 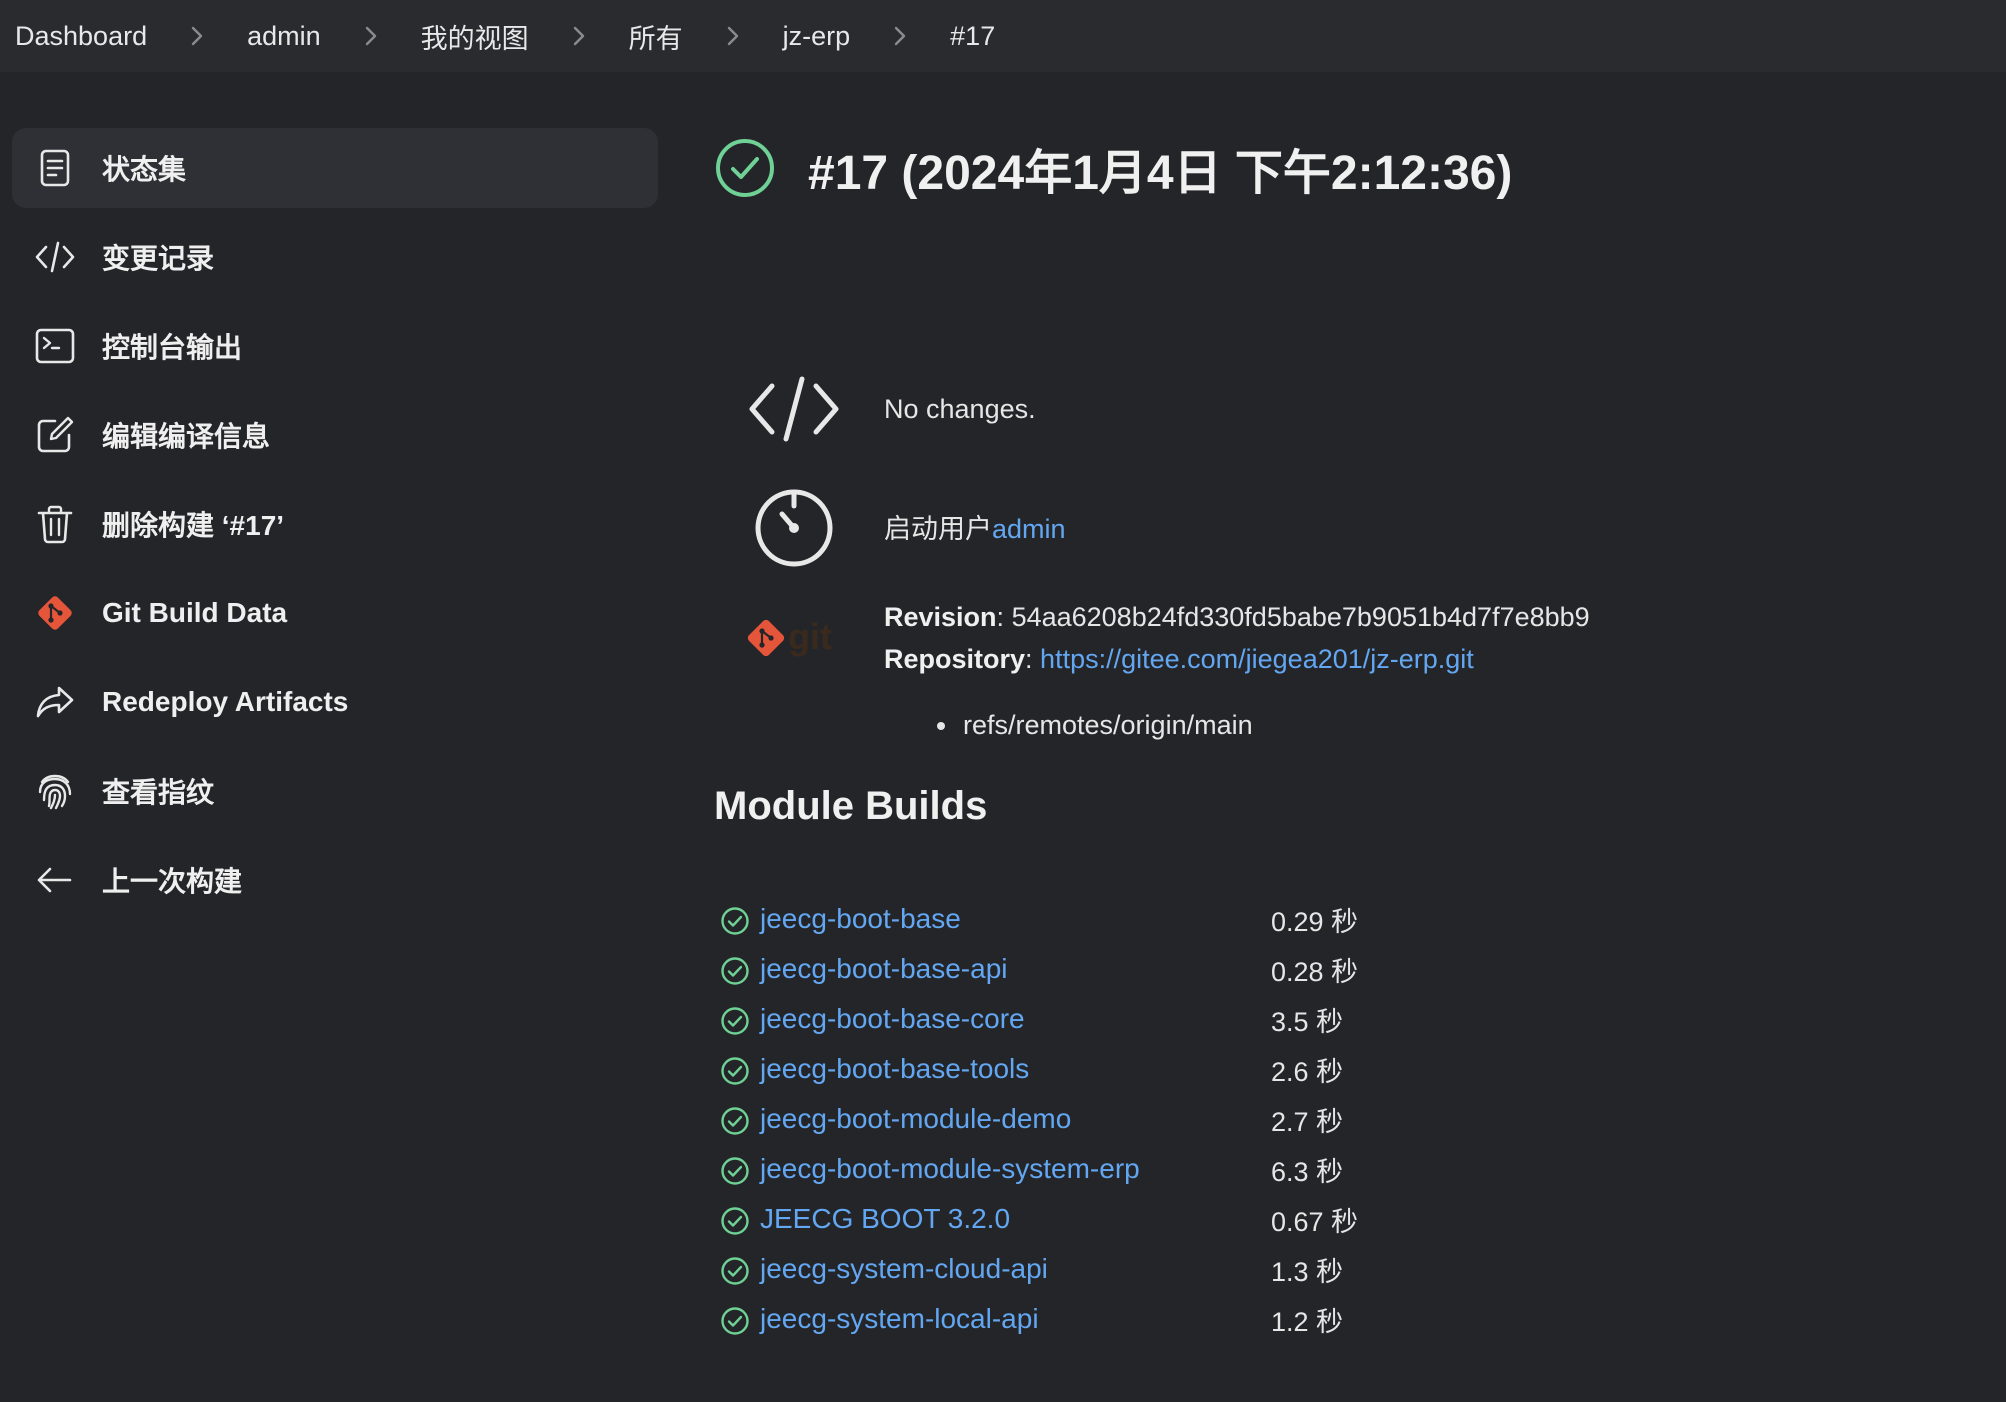 I want to click on module-duration: 2.7 秒, so click(x=1307, y=1121).